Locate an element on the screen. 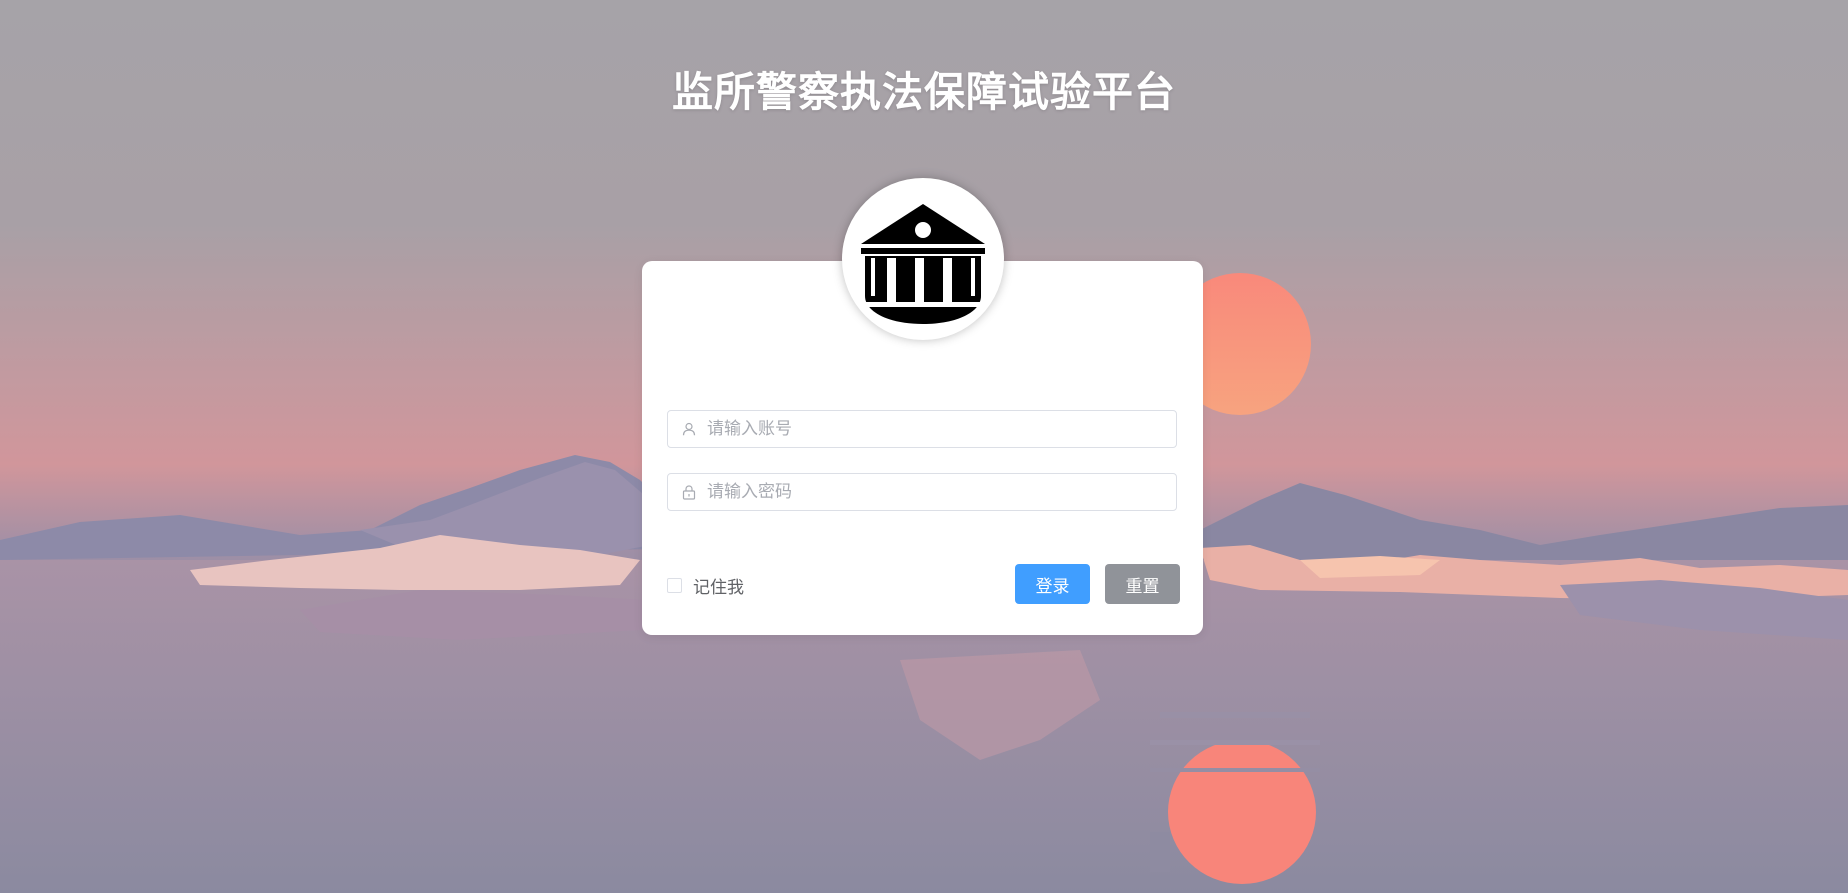  avatar is located at coordinates (923, 259).